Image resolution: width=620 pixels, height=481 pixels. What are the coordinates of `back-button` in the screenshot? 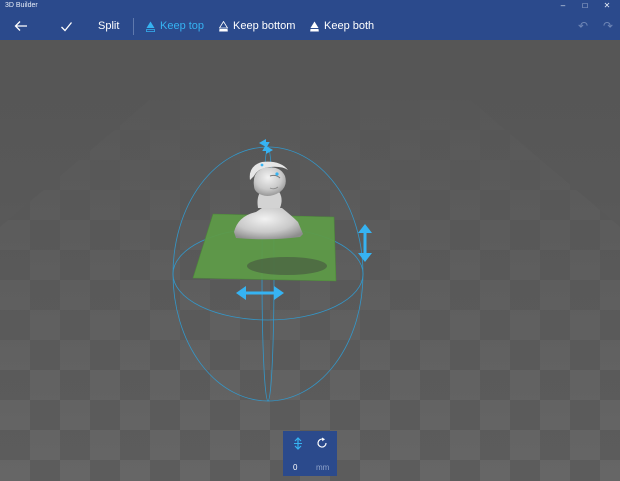 It's located at (21, 26).